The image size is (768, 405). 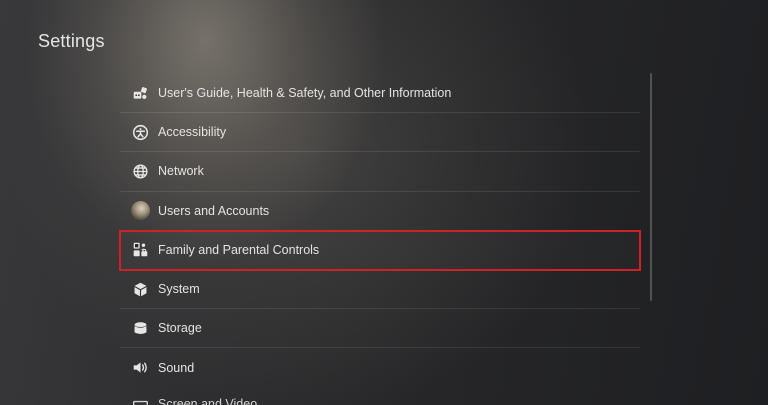 I want to click on menu-item-label: Storage, so click(x=180, y=328).